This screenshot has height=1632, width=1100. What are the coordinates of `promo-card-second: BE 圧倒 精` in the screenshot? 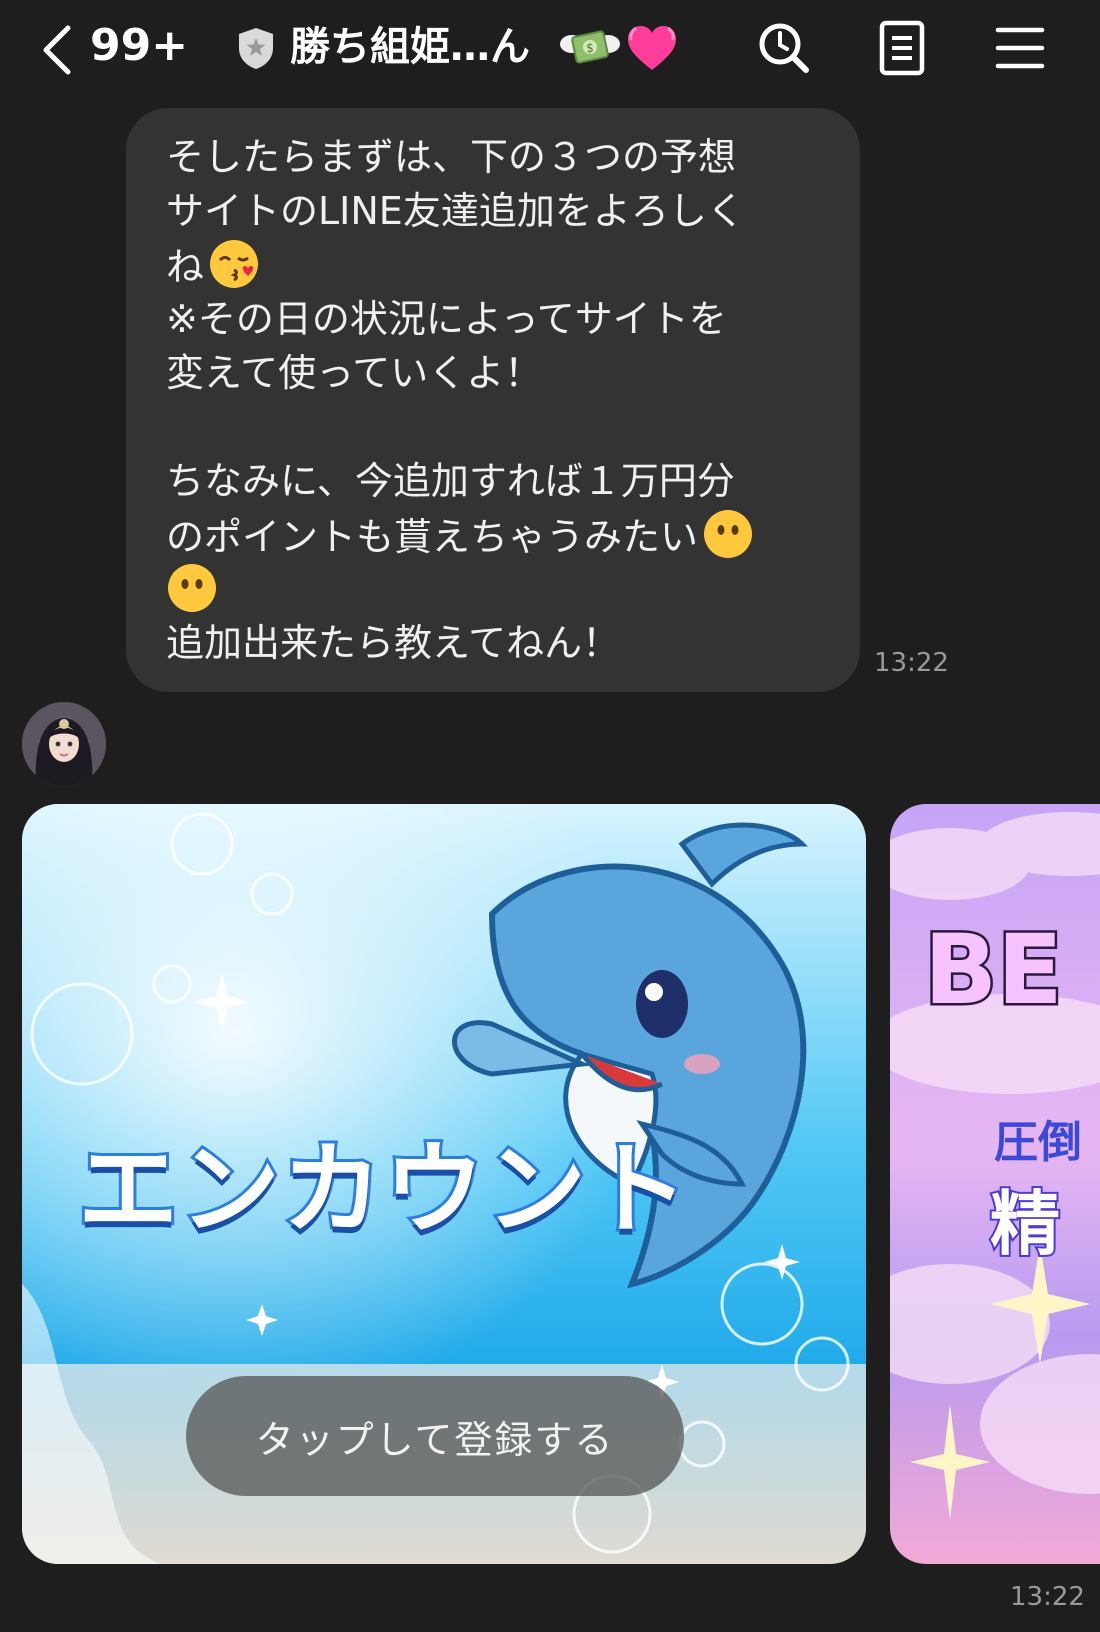 It's located at (995, 1184).